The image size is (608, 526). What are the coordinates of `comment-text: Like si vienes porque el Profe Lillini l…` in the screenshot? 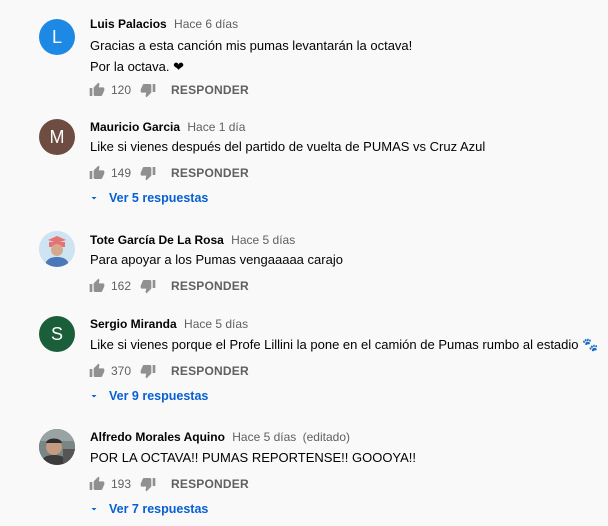 It's located at (344, 344).